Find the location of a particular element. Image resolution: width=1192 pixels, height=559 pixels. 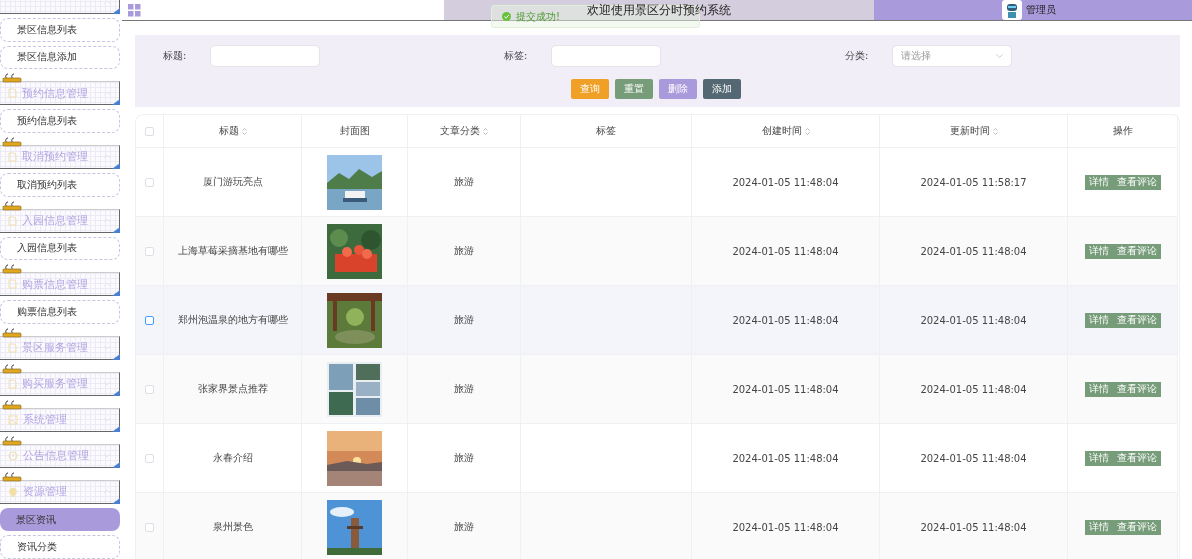

system-title: 欢迎使用景区分时预约系统 is located at coordinates (659, 10).